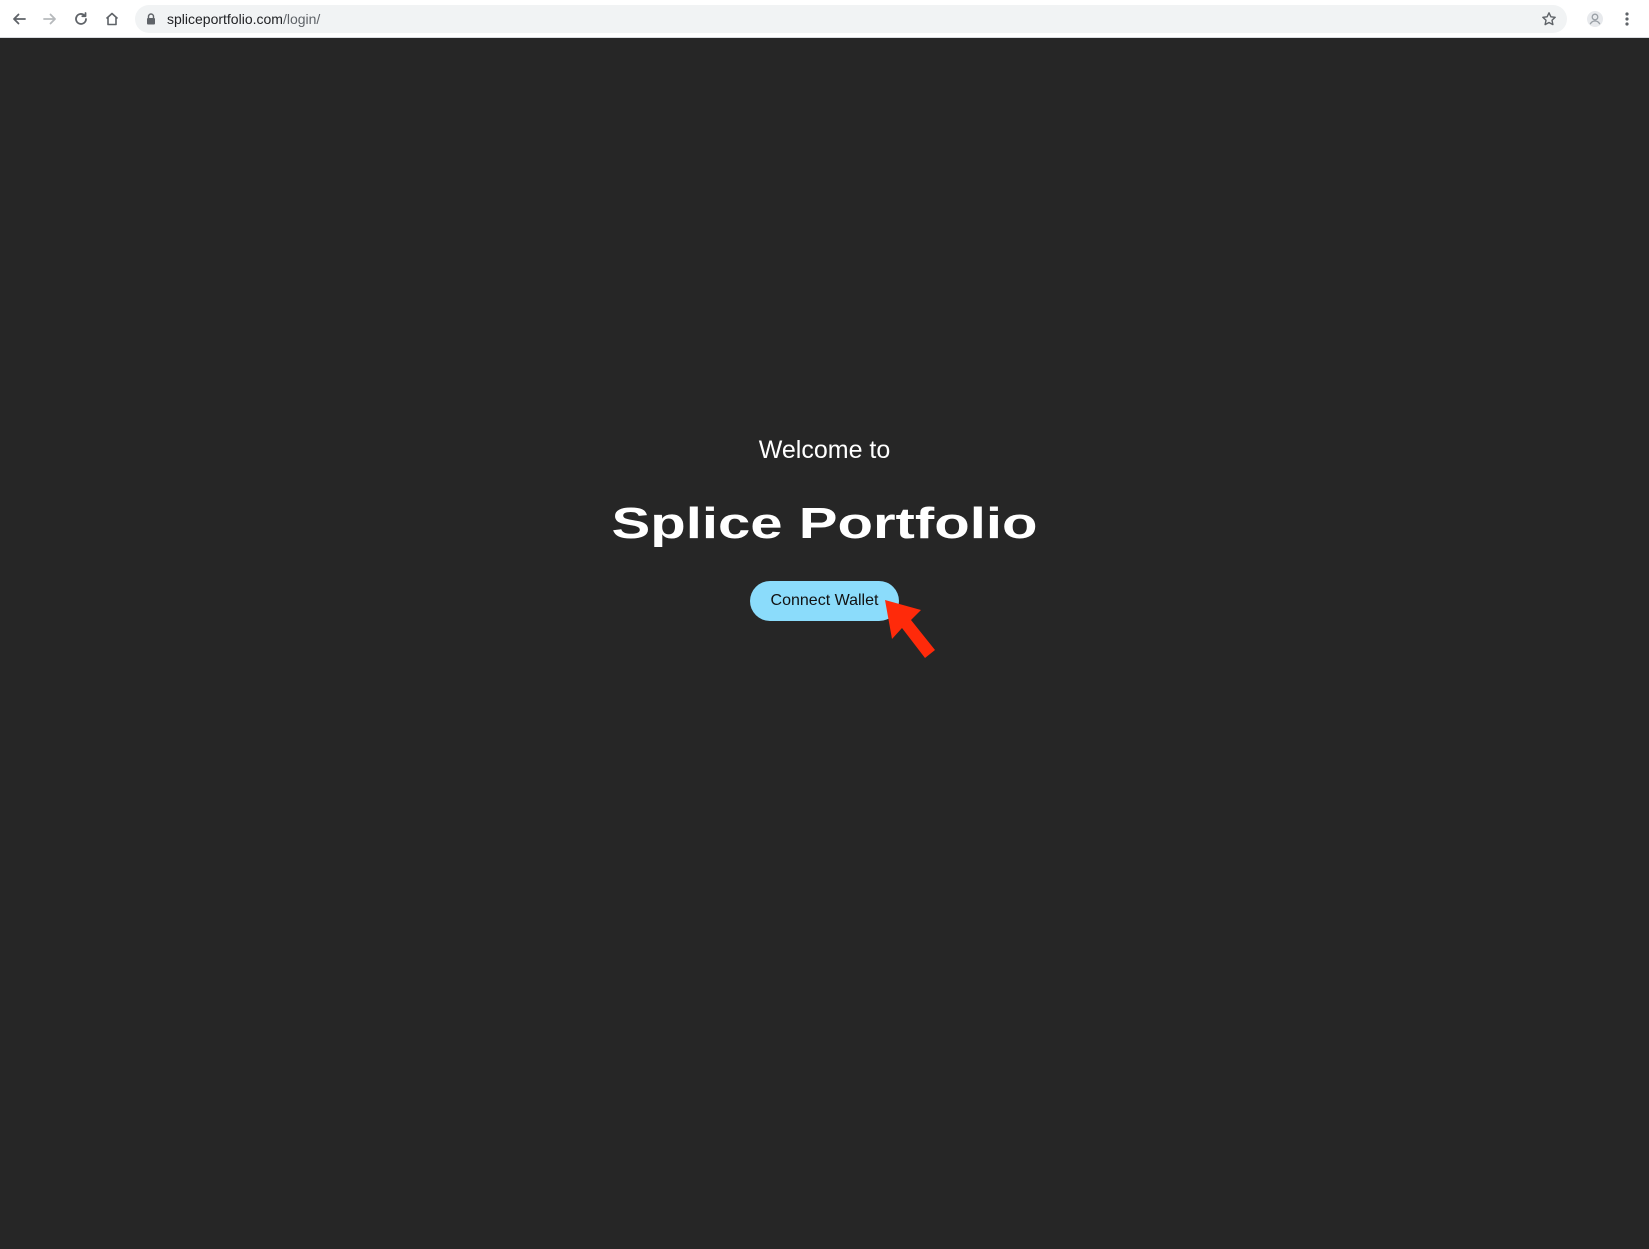 The height and width of the screenshot is (1249, 1649). I want to click on back-arrow-icon, so click(19, 19).